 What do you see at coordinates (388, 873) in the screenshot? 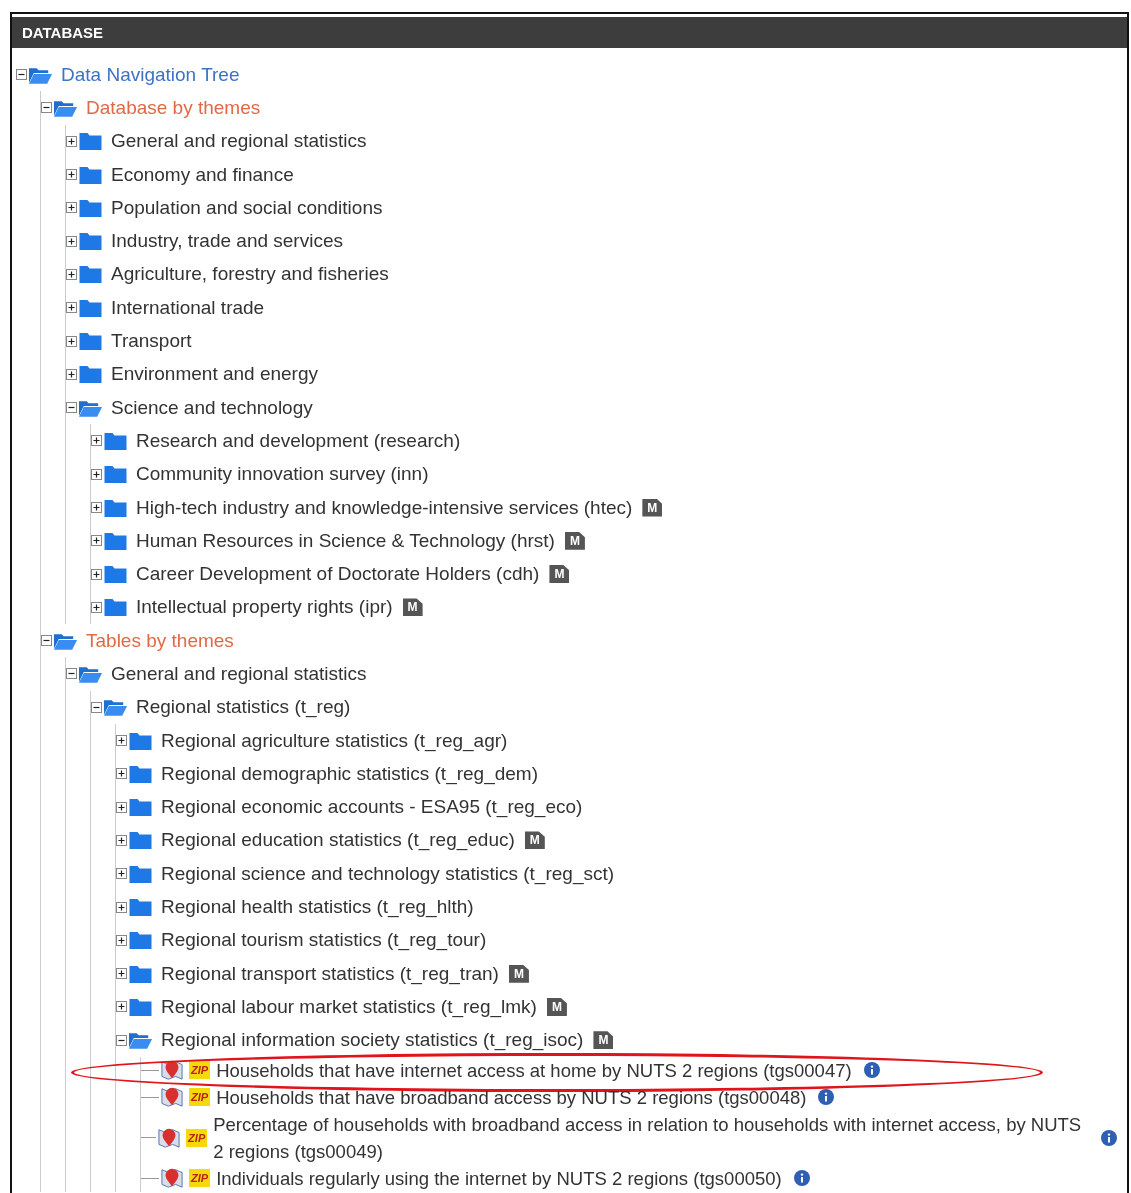
I see `tree-item: Regional science and technology statistics (t_reg_sct)` at bounding box center [388, 873].